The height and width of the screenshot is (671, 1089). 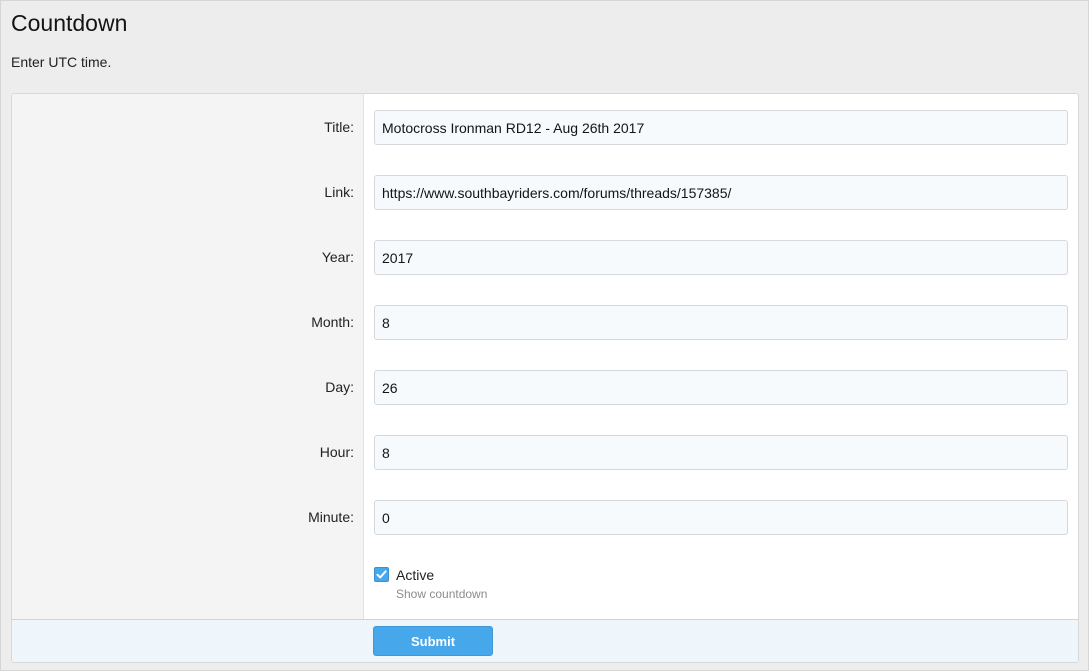 What do you see at coordinates (339, 192) in the screenshot?
I see `link-label: Link:` at bounding box center [339, 192].